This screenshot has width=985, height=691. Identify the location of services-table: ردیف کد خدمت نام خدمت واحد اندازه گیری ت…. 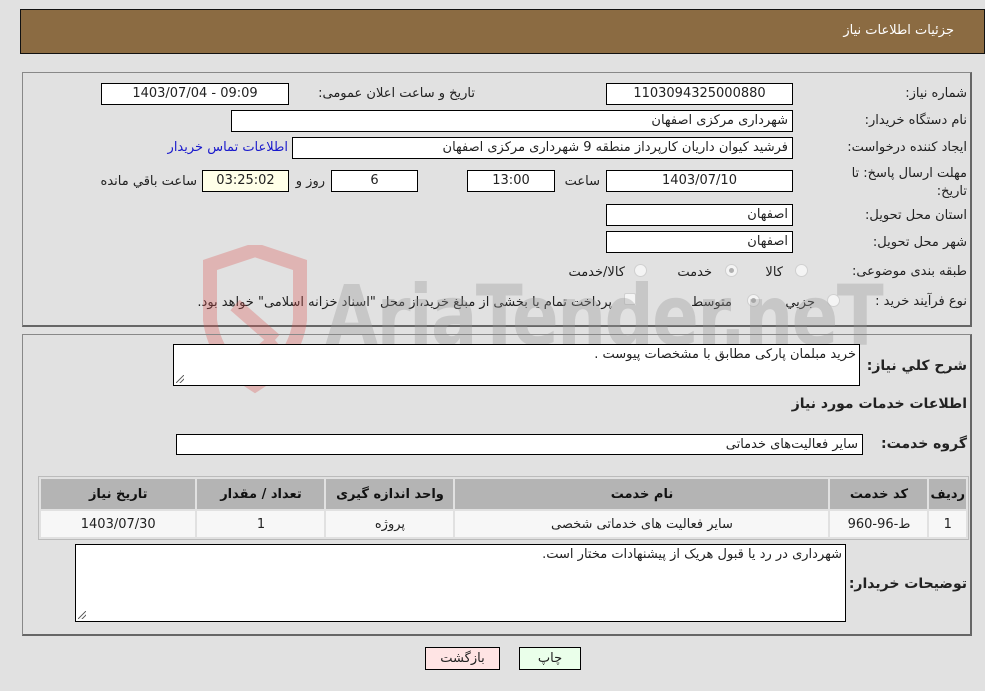
(503, 508).